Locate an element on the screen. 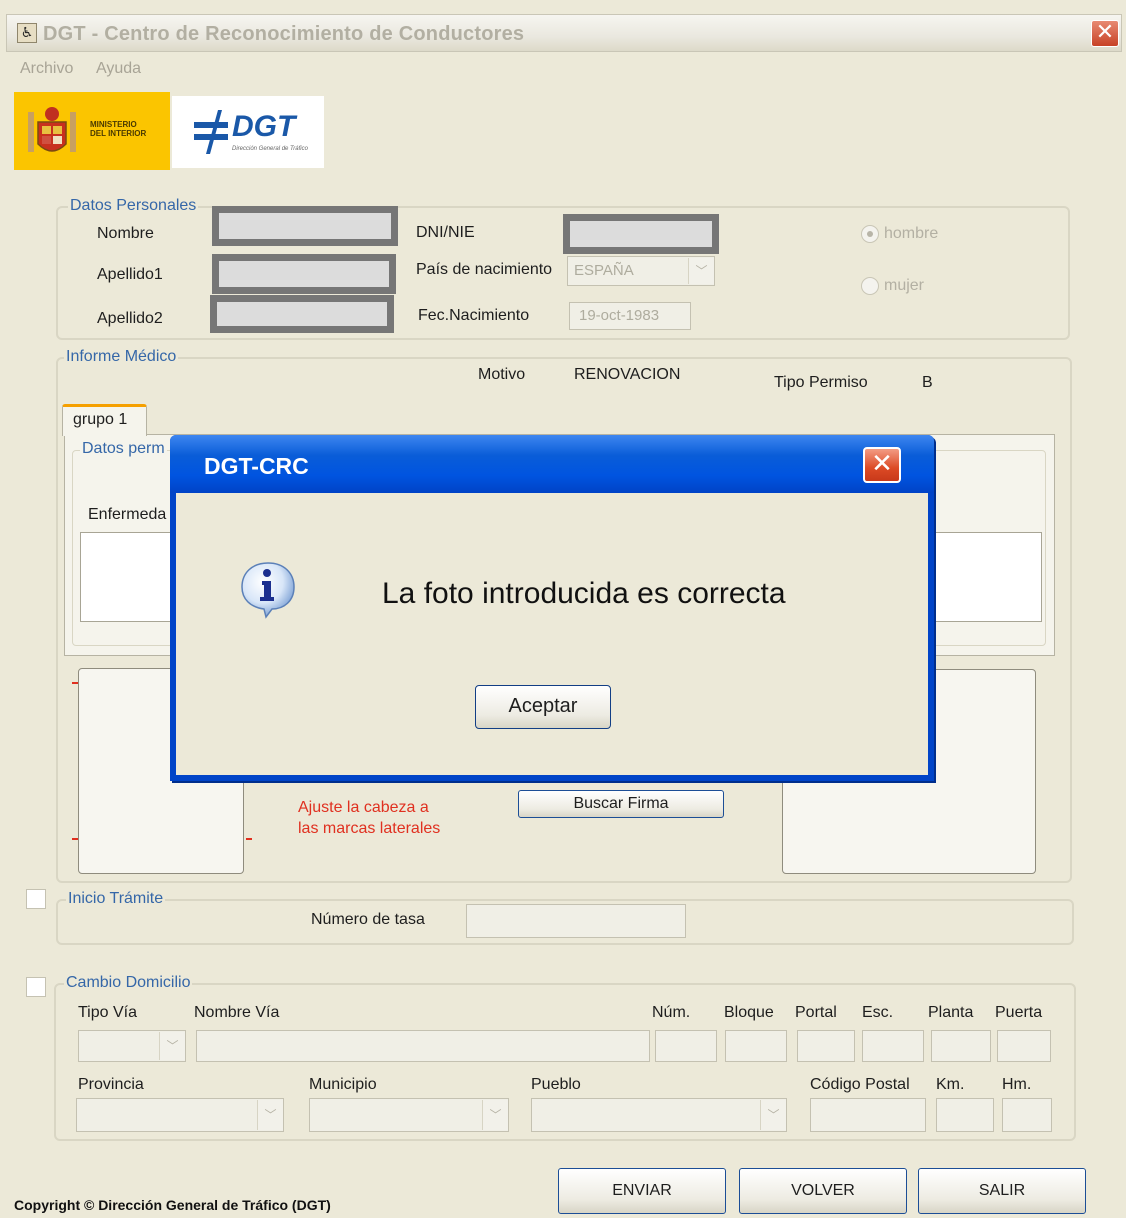 This screenshot has width=1126, height=1218. esc-label: Esc. is located at coordinates (878, 1012).